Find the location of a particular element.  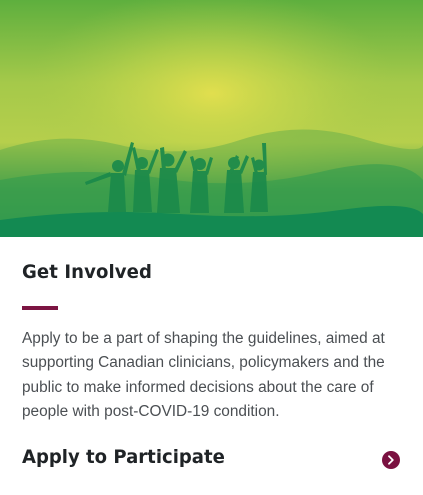

chevron-right-icon is located at coordinates (391, 460).